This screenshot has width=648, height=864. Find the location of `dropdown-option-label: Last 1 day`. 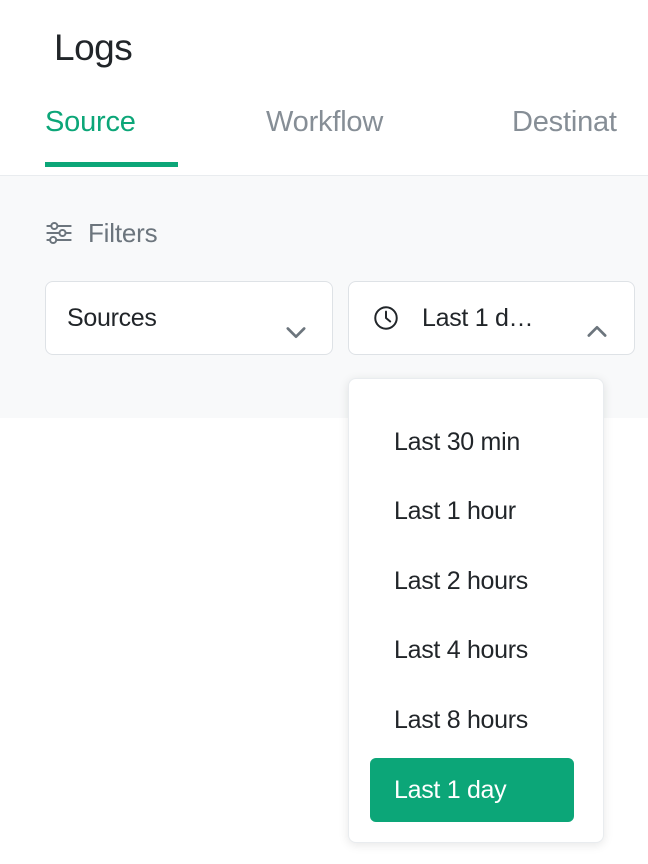

dropdown-option-label: Last 1 day is located at coordinates (450, 790).